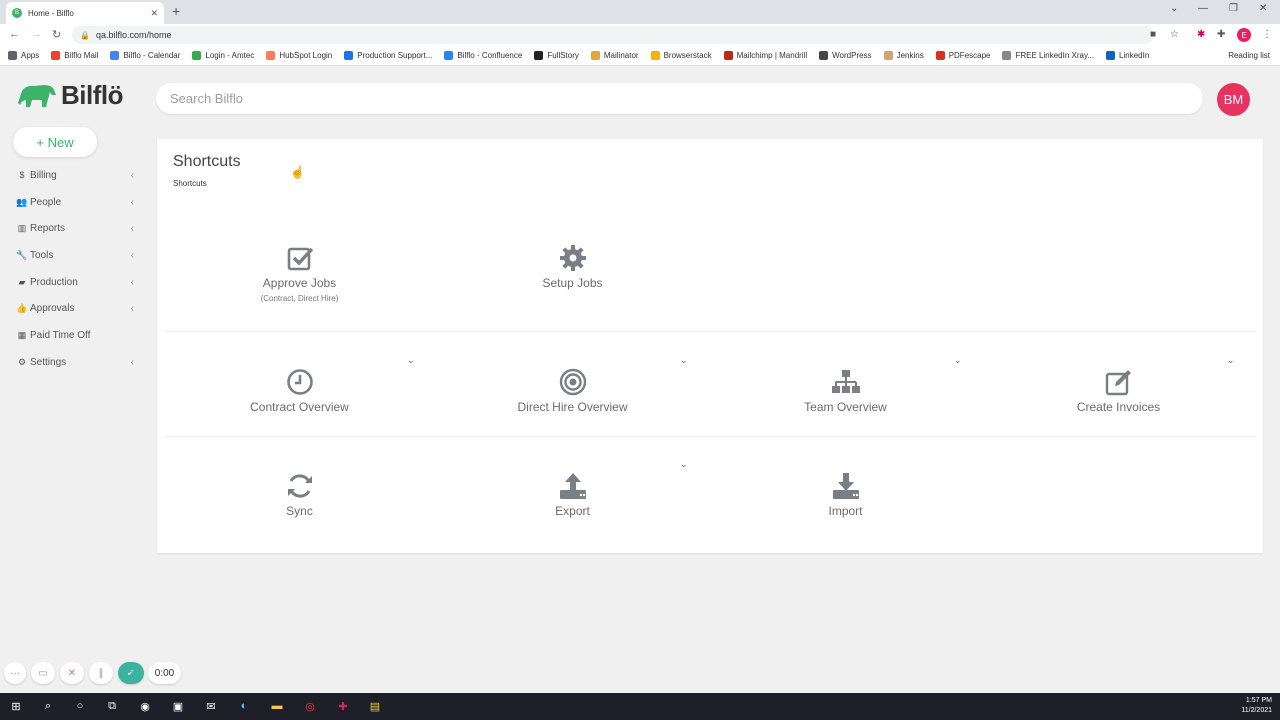 This screenshot has height=720, width=1280. What do you see at coordinates (14, 34) in the screenshot?
I see `back-icon: ←` at bounding box center [14, 34].